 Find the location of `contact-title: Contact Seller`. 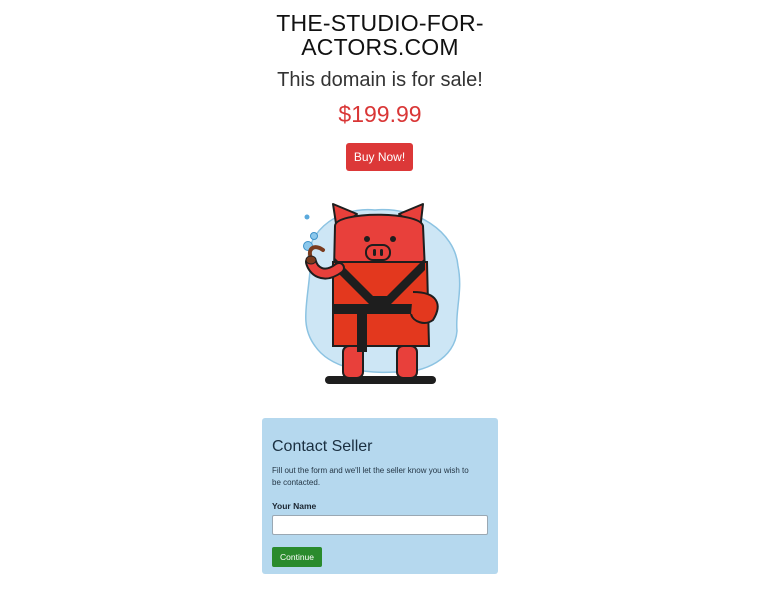

contact-title: Contact Seller is located at coordinates (322, 446).